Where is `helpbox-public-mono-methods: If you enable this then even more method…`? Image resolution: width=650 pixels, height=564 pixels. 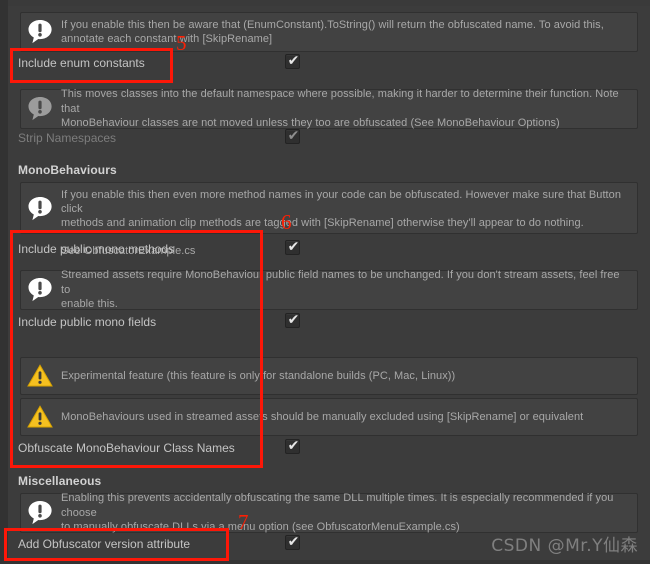
helpbox-public-mono-methods: If you enable this then even more method… is located at coordinates (329, 219).